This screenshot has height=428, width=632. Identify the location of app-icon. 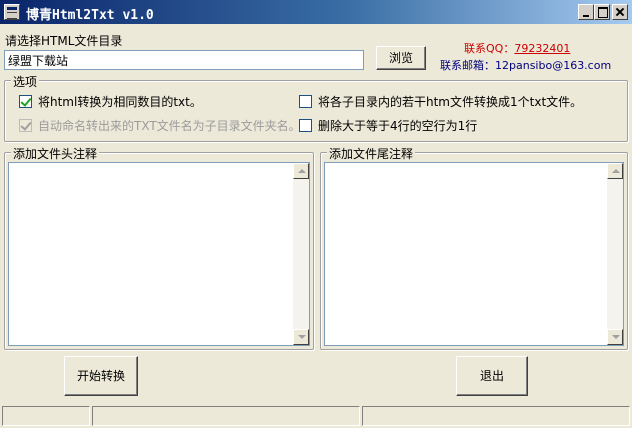
(12, 12).